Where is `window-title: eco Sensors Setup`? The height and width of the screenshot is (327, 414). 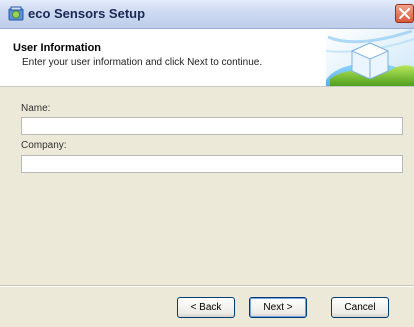 window-title: eco Sensors Setup is located at coordinates (87, 13).